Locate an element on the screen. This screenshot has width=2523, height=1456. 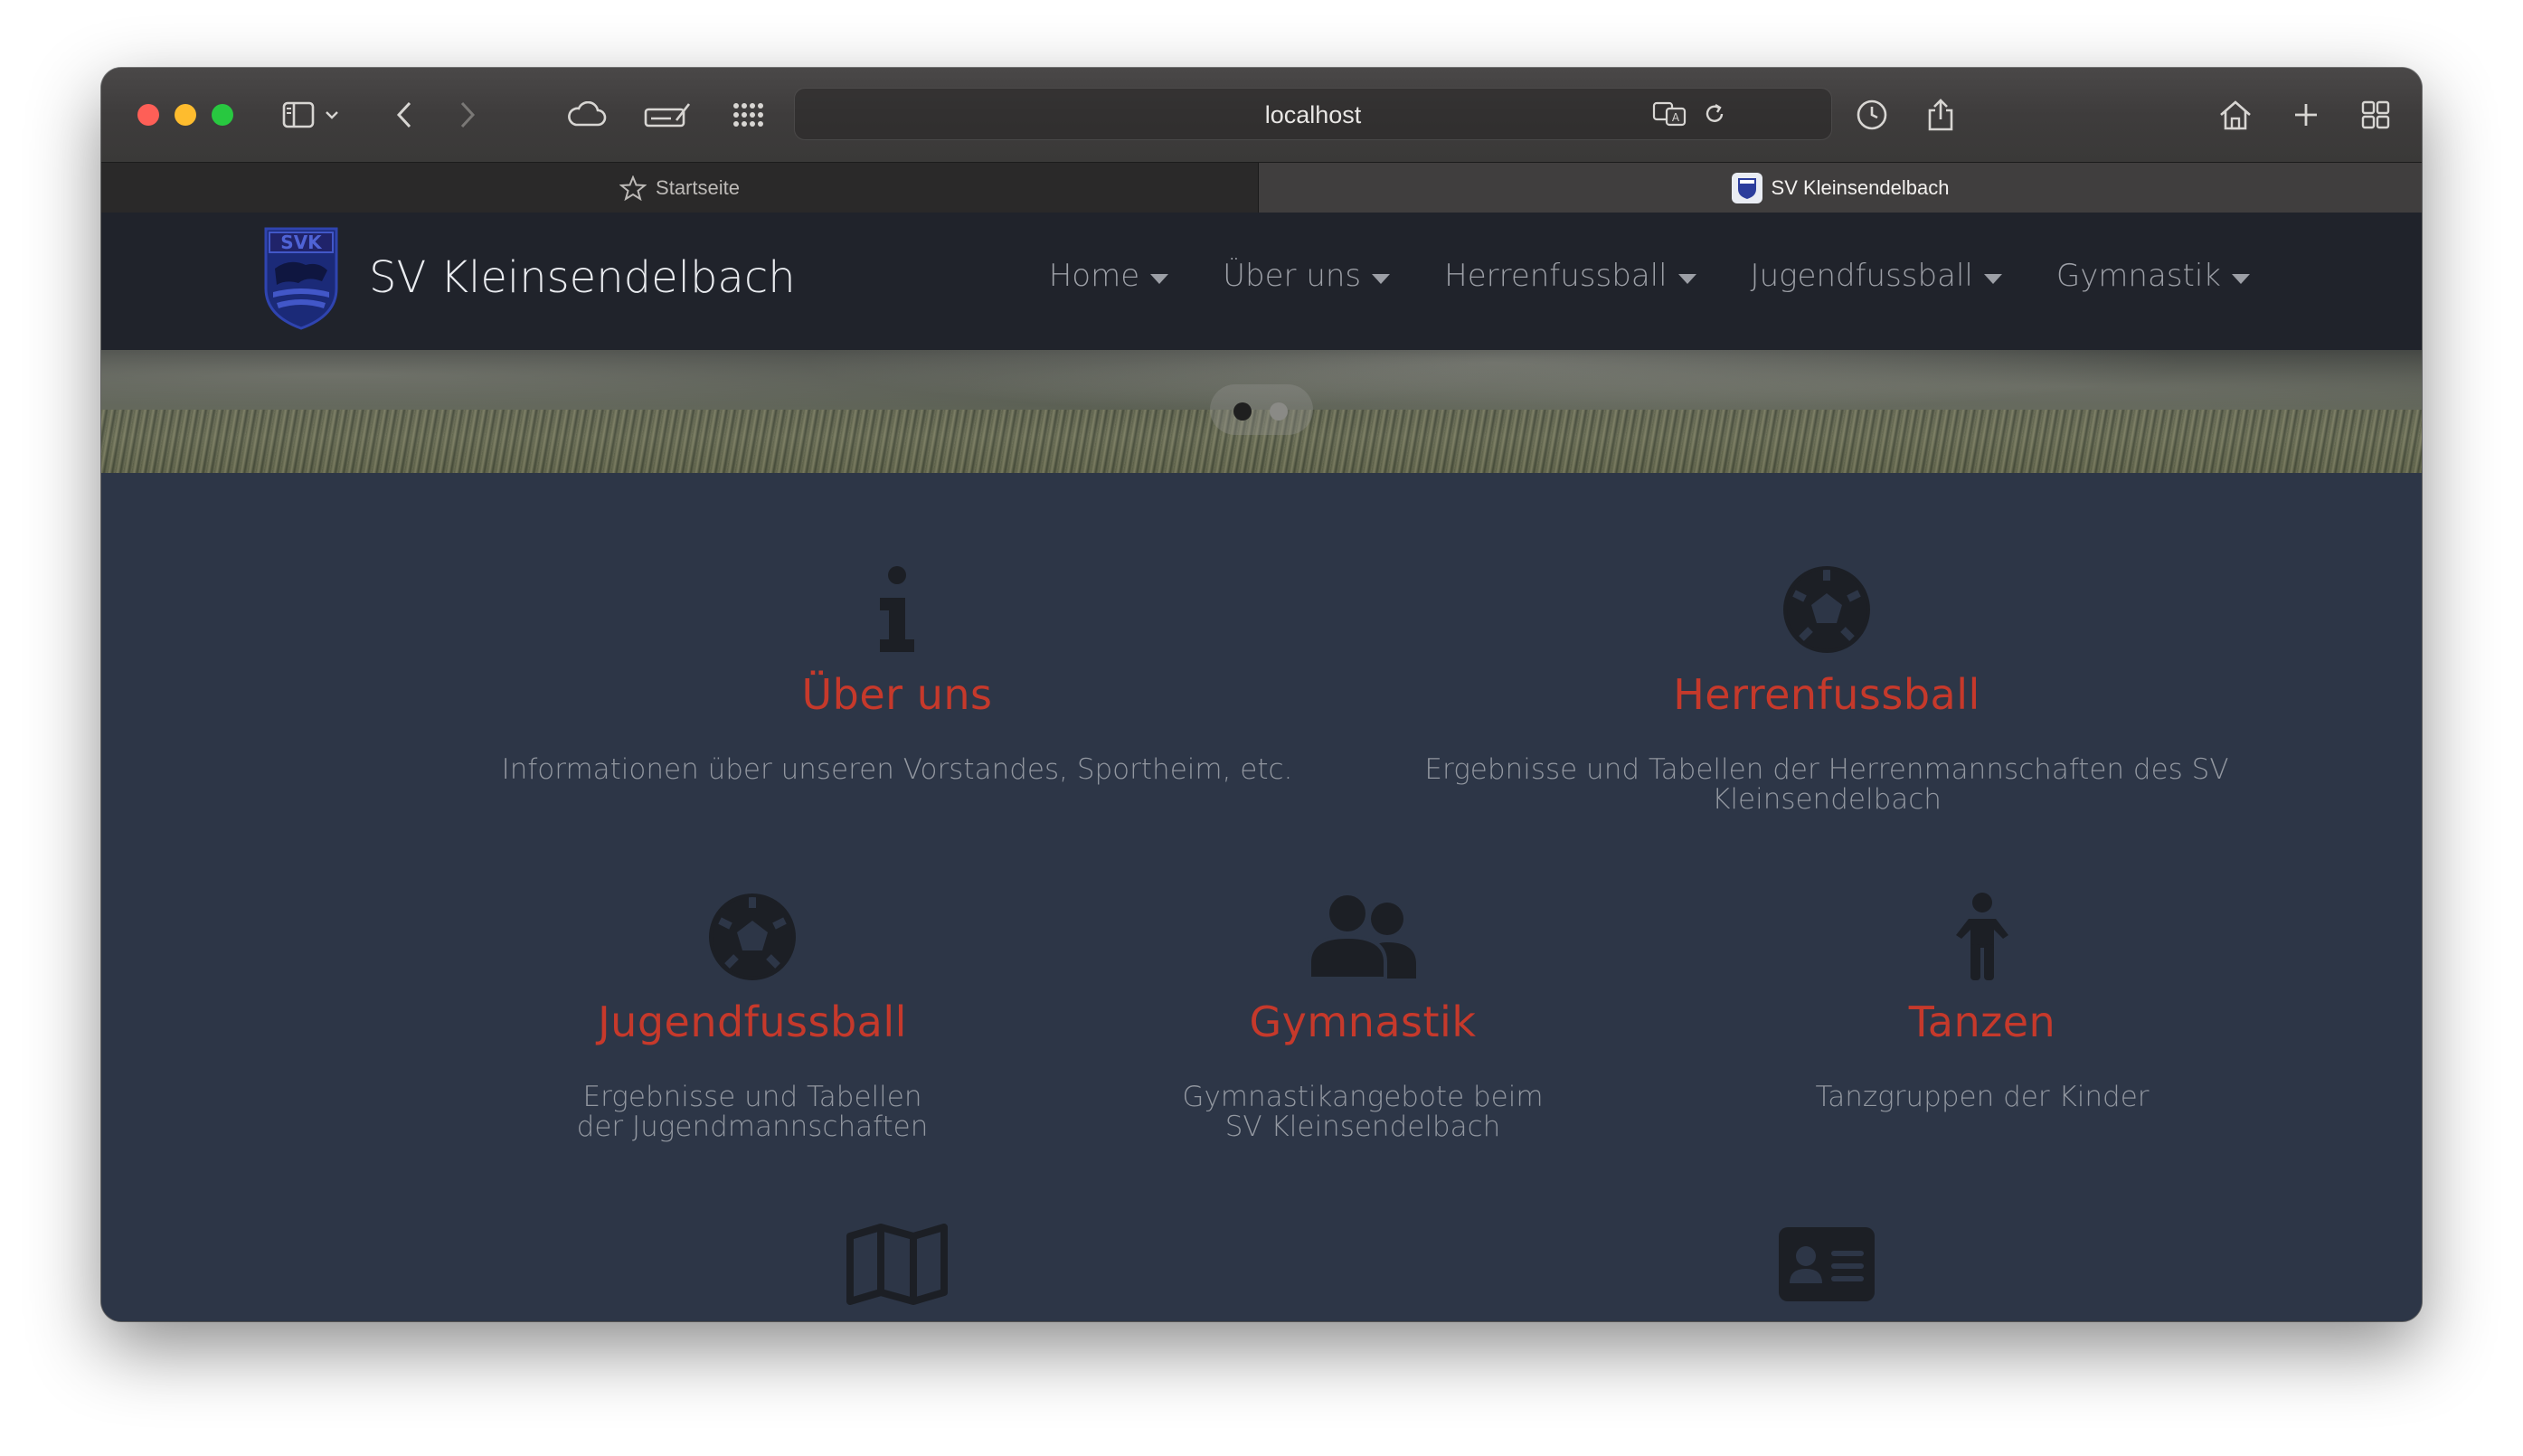
tab-label: Startseite is located at coordinates (698, 187).